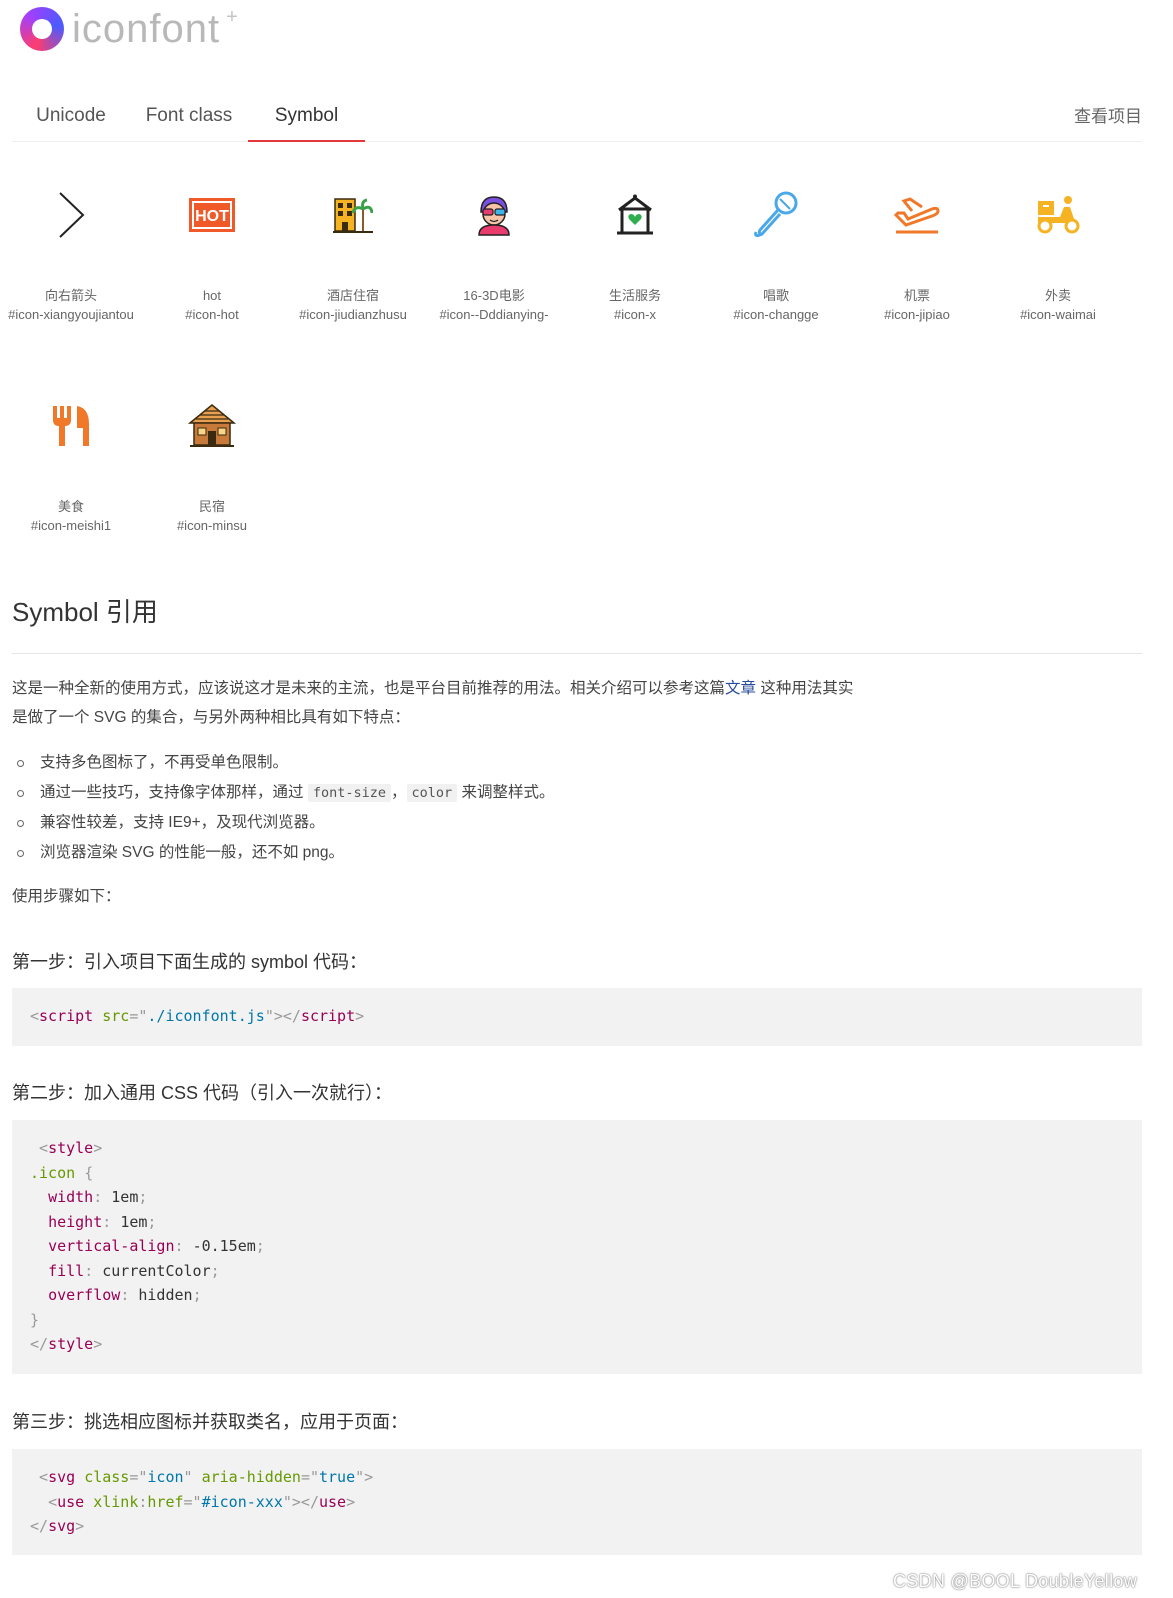  Describe the element at coordinates (283, 763) in the screenshot. I see `feature-item: 支持多色图标了，不再受单色限制。` at that location.